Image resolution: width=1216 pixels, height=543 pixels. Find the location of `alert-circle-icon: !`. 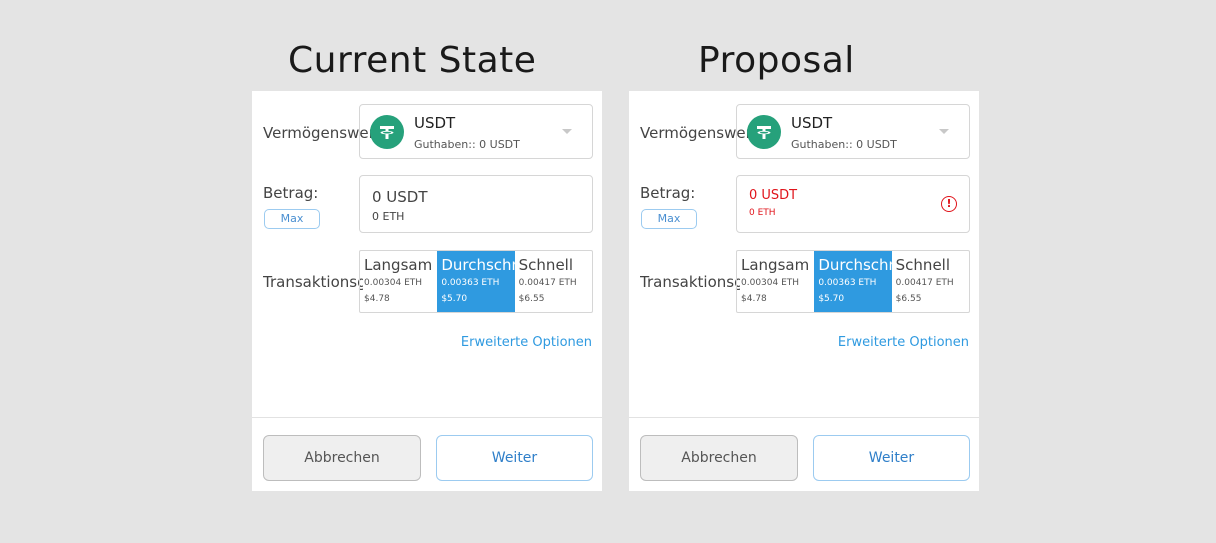

alert-circle-icon: ! is located at coordinates (949, 204).